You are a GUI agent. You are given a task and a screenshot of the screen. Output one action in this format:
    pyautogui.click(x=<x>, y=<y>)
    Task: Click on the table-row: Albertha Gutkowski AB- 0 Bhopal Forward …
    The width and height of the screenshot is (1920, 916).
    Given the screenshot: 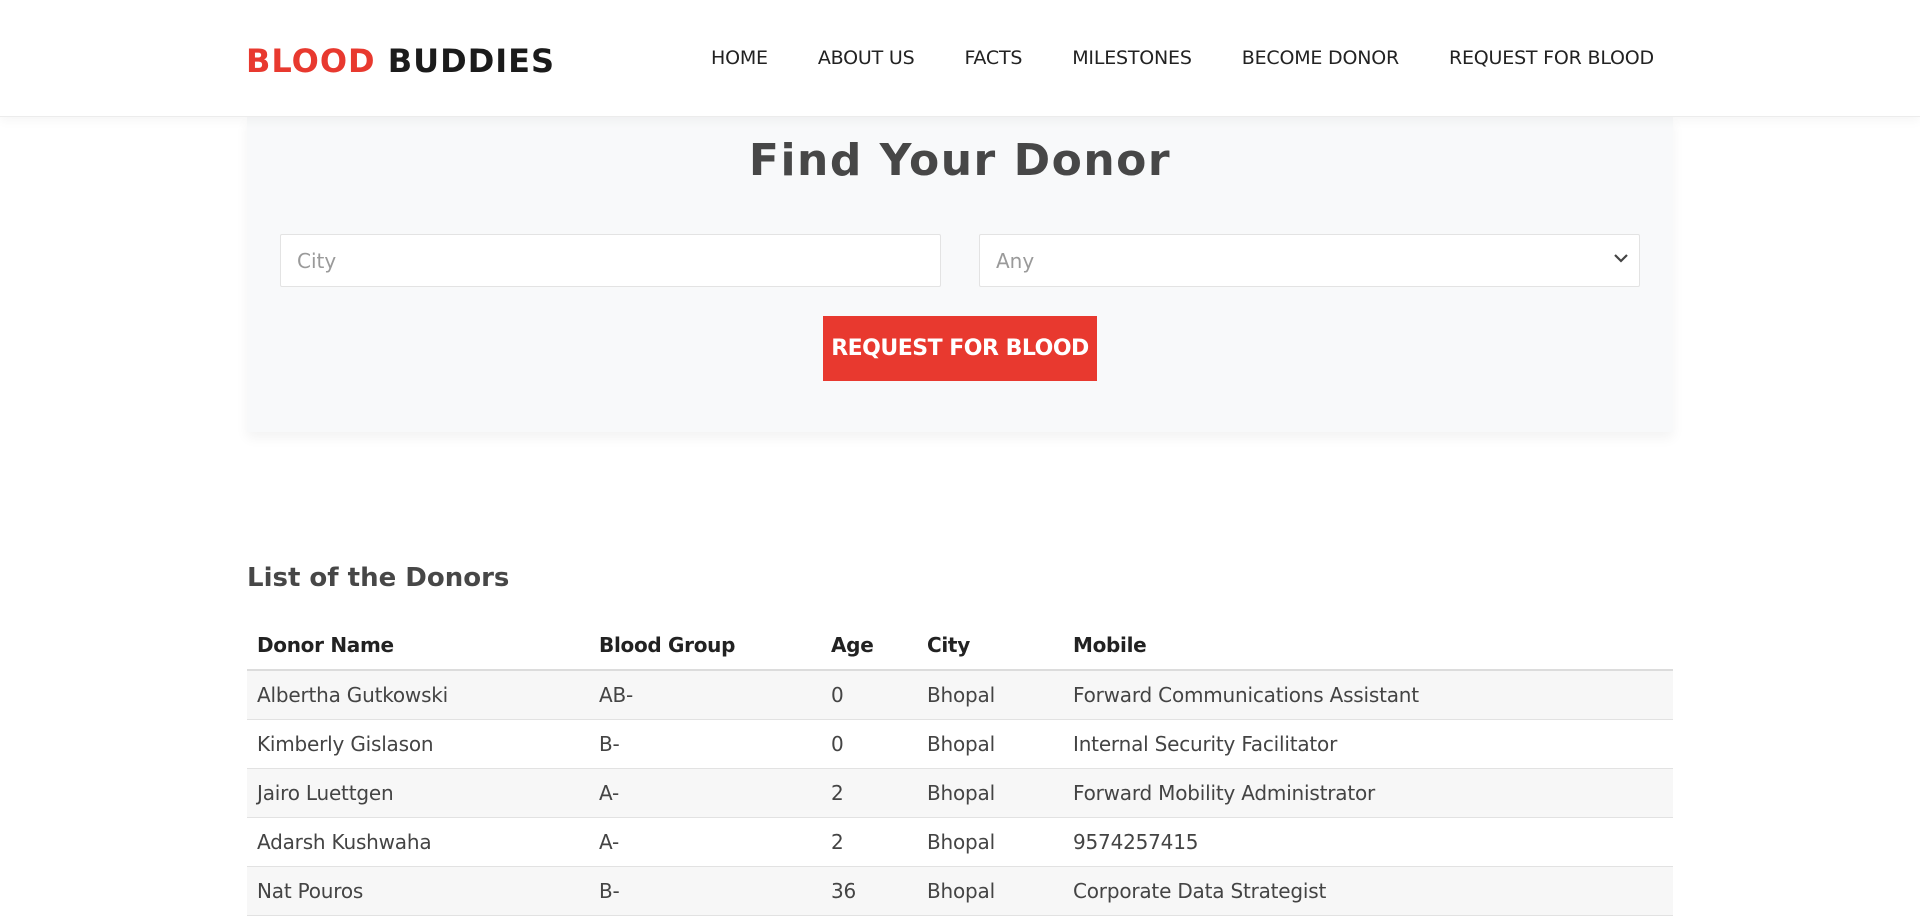 What is the action you would take?
    pyautogui.click(x=960, y=695)
    